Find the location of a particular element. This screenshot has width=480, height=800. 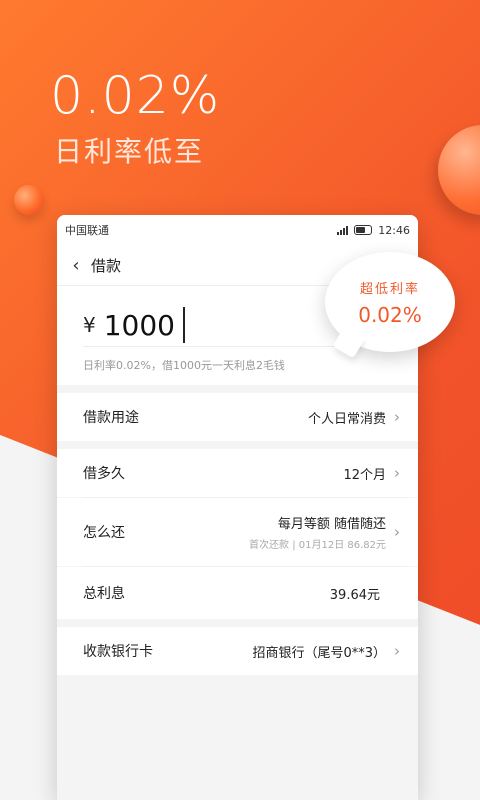

row-term: 借多久 12个月 › is located at coordinates (237, 473).